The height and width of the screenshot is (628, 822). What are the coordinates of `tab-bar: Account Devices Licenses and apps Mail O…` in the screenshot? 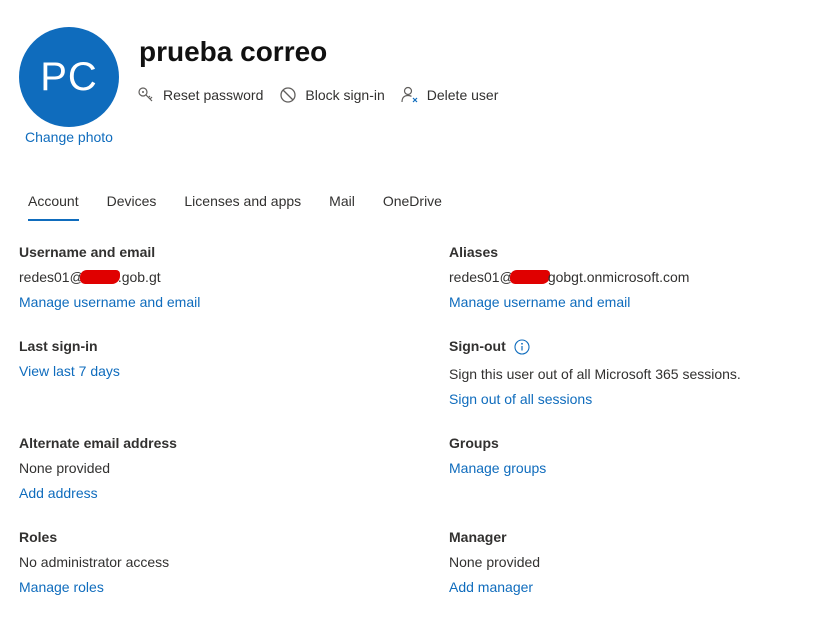 It's located at (240, 205).